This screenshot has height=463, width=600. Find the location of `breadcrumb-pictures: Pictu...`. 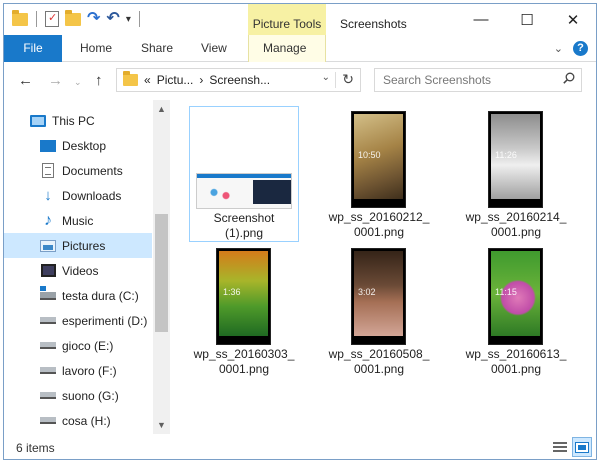

breadcrumb-pictures: Pictu... is located at coordinates (175, 80).